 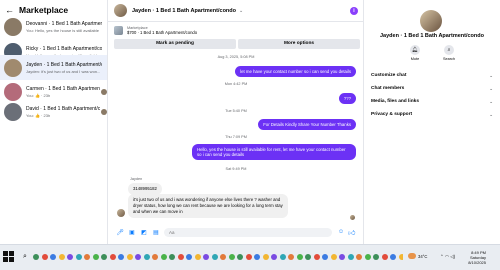 What do you see at coordinates (449, 53) in the screenshot?
I see `search-button: ⌕ Search` at bounding box center [449, 53].